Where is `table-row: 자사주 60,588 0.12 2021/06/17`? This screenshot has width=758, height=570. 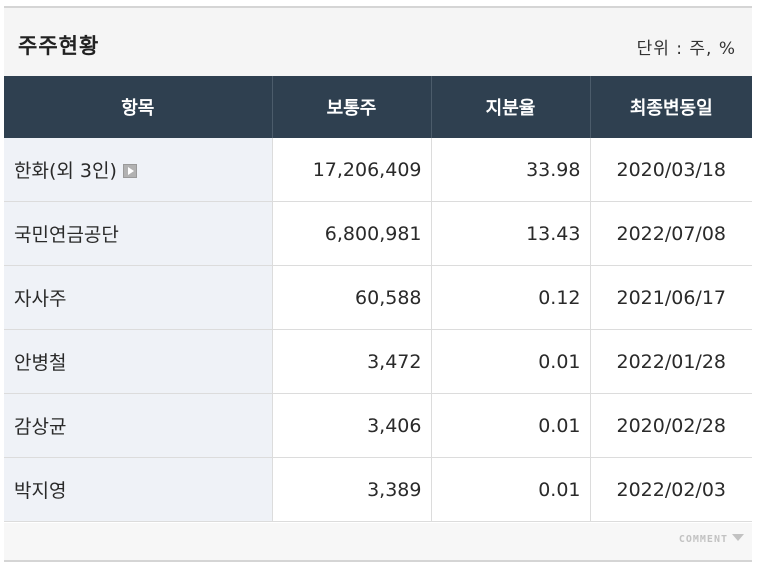
table-row: 자사주 60,588 0.12 2021/06/17 is located at coordinates (378, 297).